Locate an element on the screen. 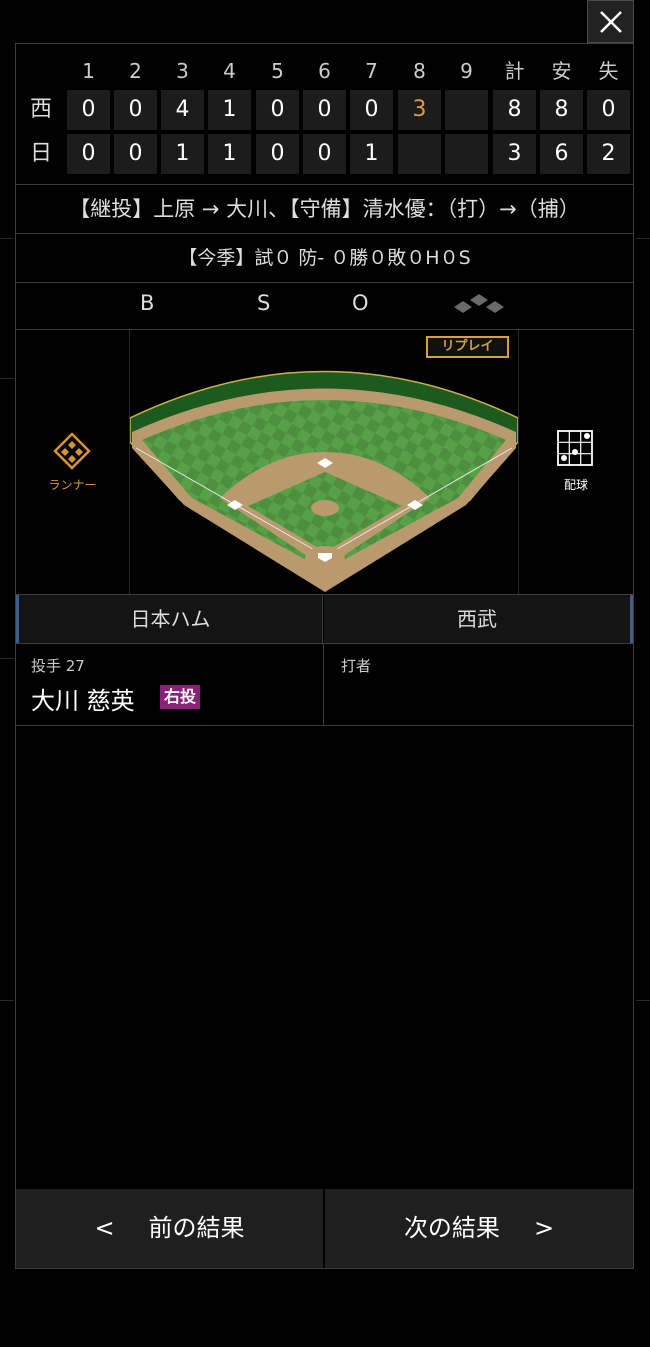 This screenshot has height=1347, width=650. runner-button: ランナー is located at coordinates (73, 462).